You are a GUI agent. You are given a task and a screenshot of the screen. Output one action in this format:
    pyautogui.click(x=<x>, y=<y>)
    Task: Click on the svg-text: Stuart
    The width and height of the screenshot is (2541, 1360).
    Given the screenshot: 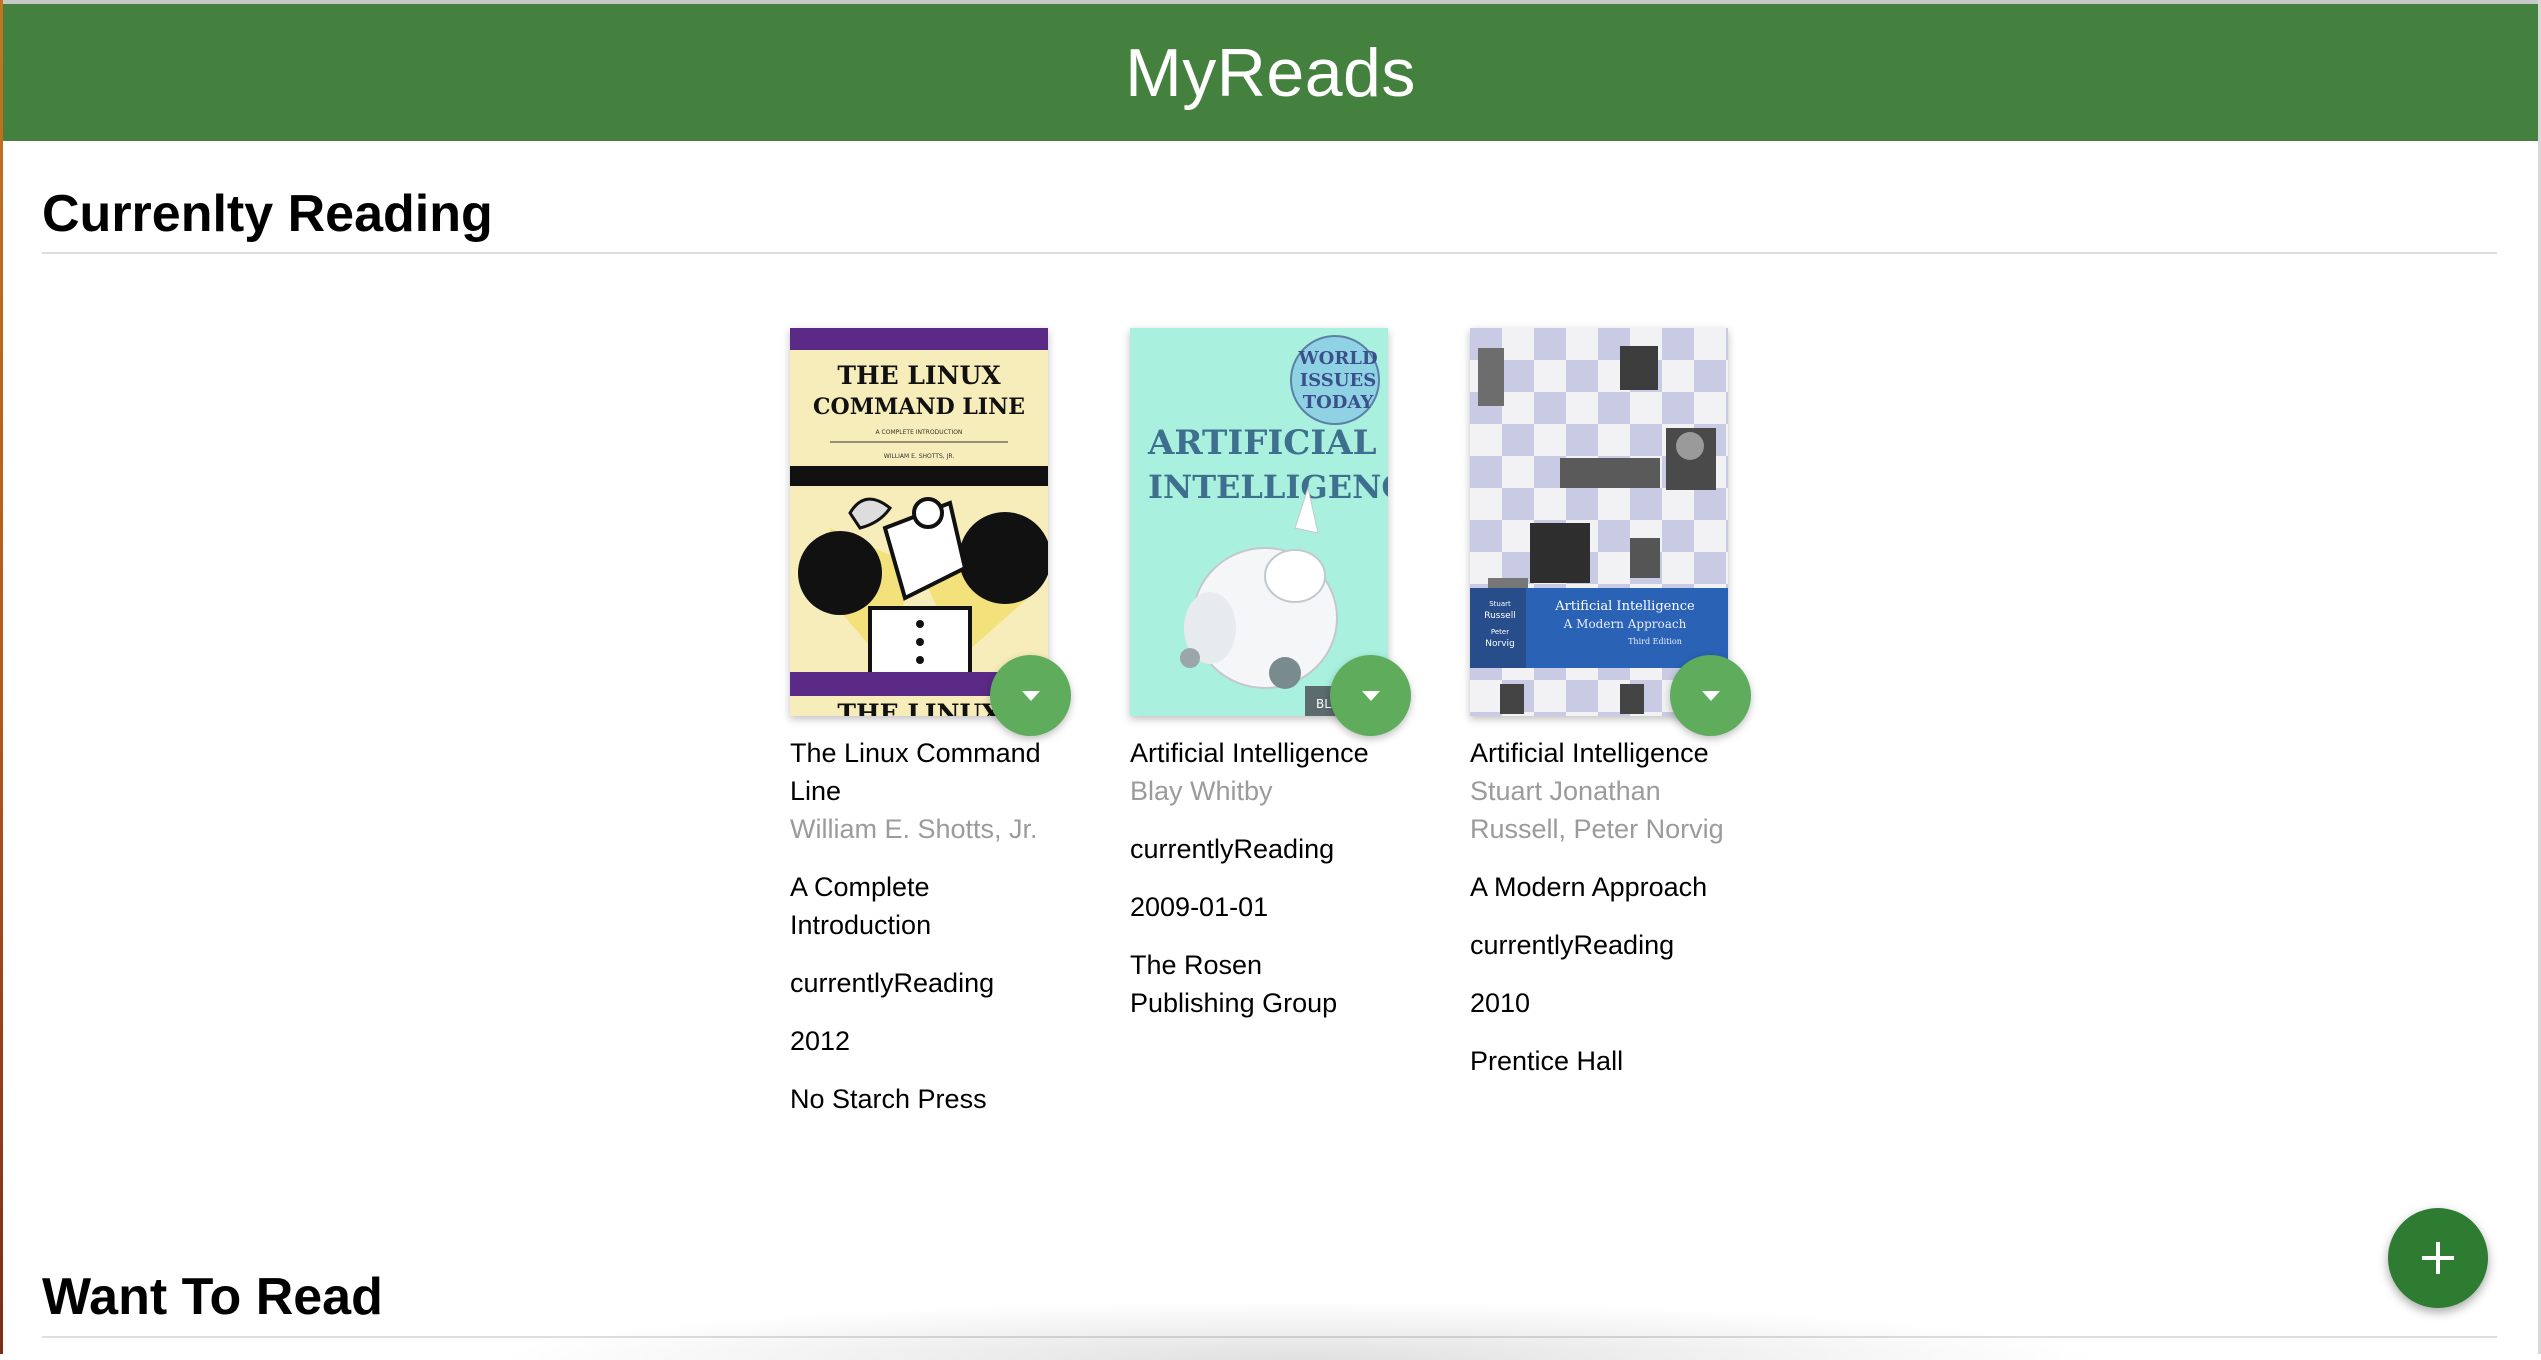 What is the action you would take?
    pyautogui.click(x=1500, y=604)
    